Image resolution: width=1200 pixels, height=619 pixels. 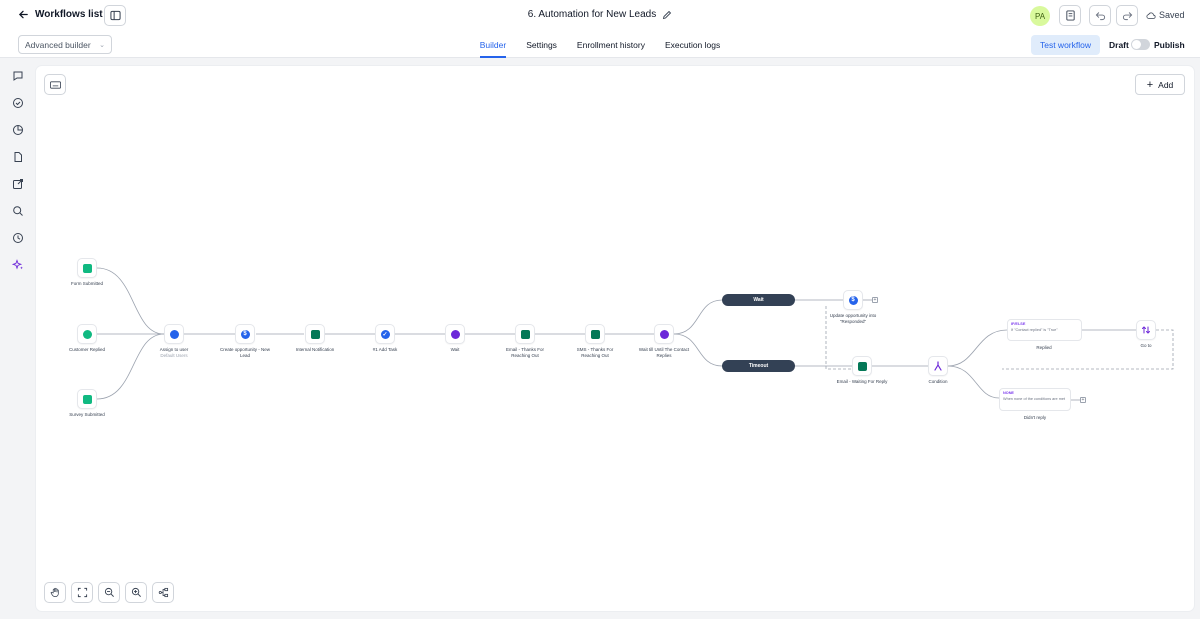 What do you see at coordinates (600, 14) in the screenshot?
I see `workflow-title: 6. Automation for New Leads` at bounding box center [600, 14].